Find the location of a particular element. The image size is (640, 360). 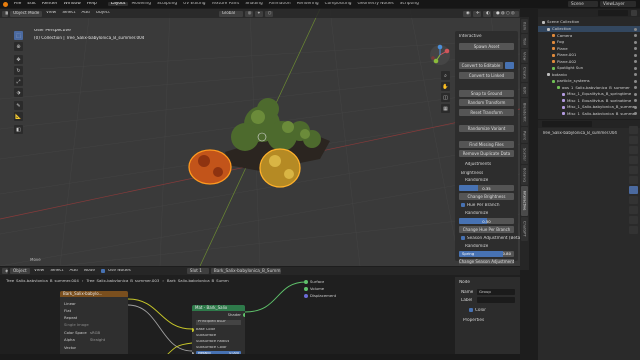

volume-socket is located at coordinates (306, 289).